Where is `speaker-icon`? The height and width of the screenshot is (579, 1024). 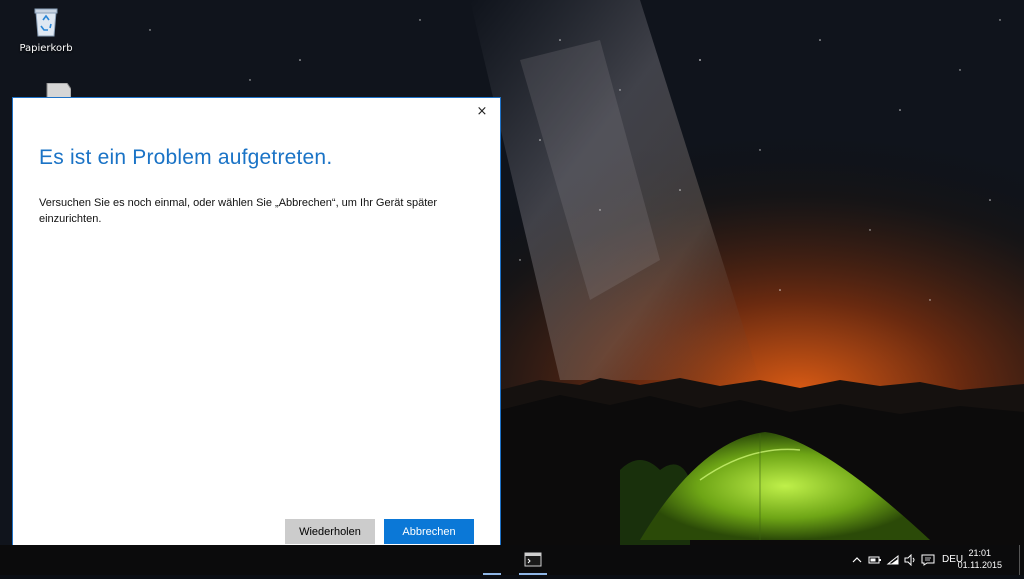 speaker-icon is located at coordinates (910, 560).